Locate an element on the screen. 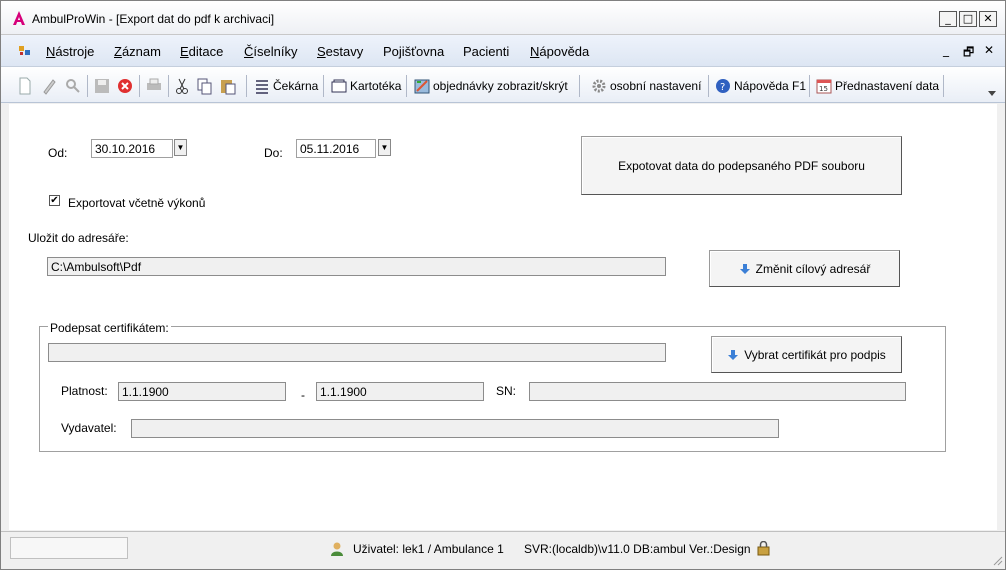 The height and width of the screenshot is (570, 1006). od-date-input: 30.10.2016 is located at coordinates (132, 148).